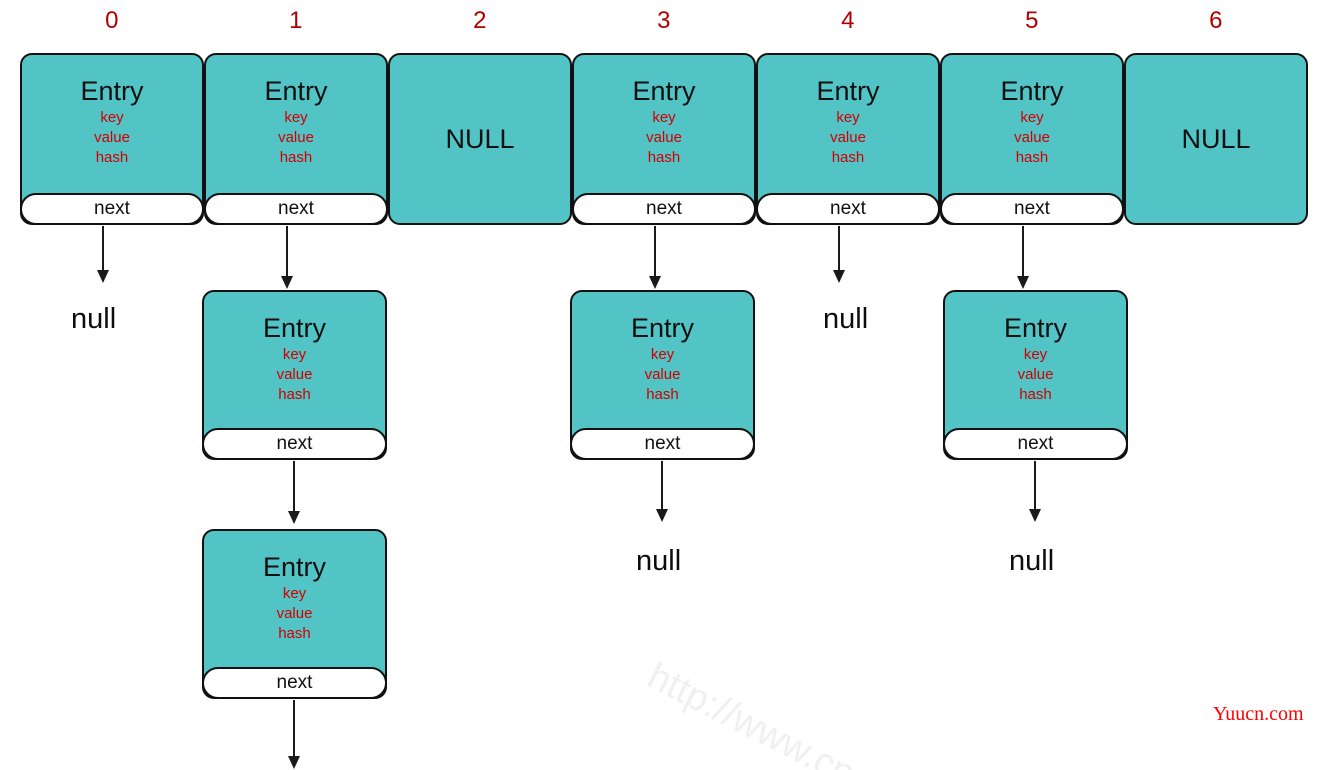 The width and height of the screenshot is (1326, 770). Describe the element at coordinates (846, 319) in the screenshot. I see `null-terminator-bucket4: null` at that location.